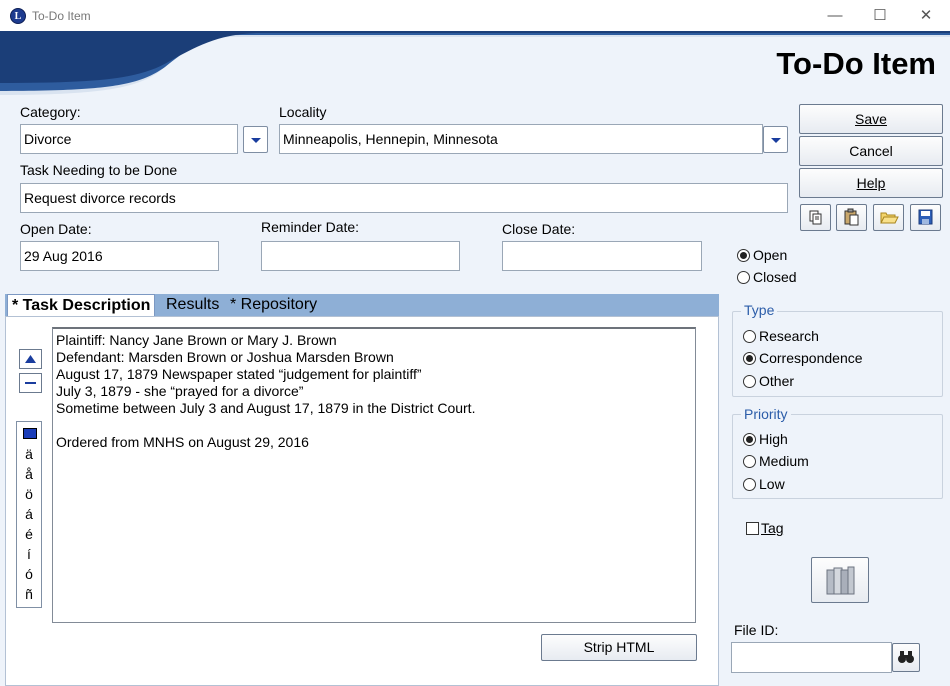  I want to click on priority-low-label: Low, so click(772, 484).